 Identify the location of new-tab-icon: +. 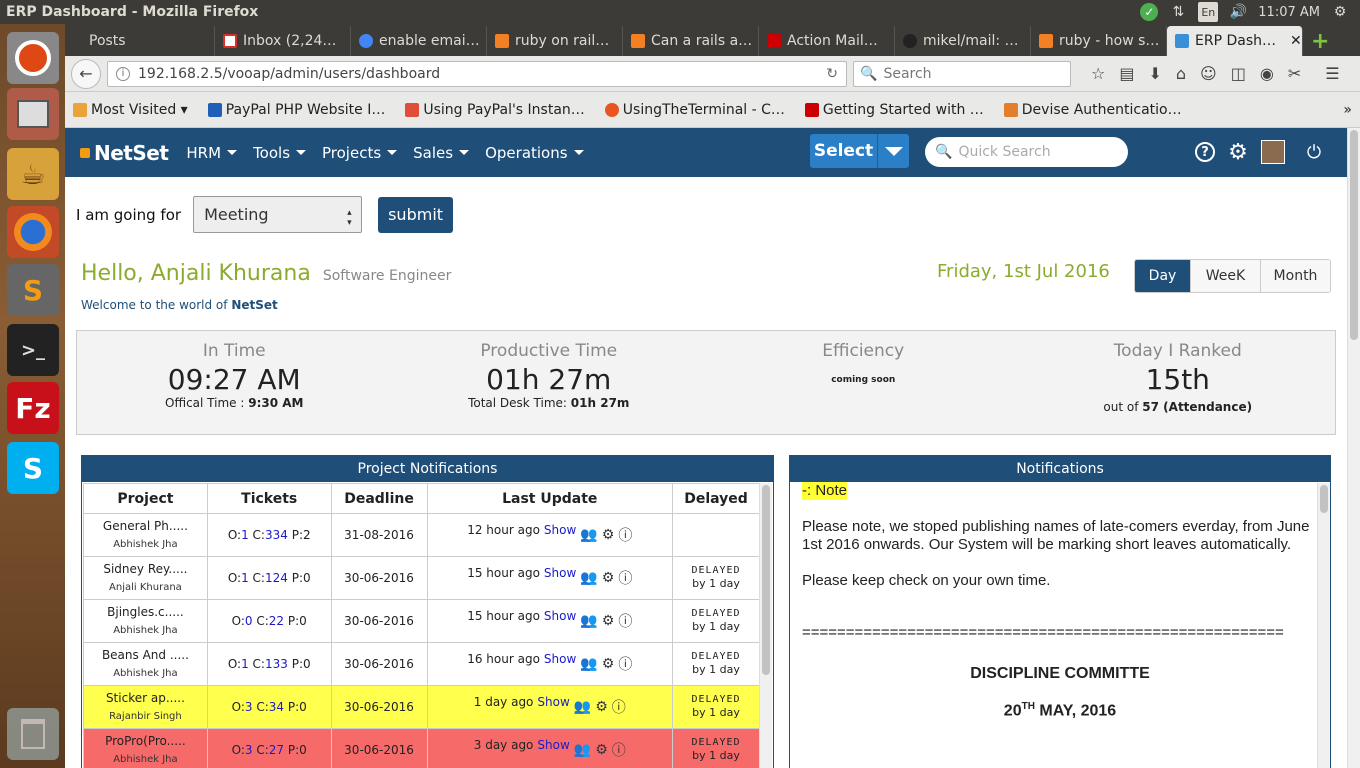
(1320, 41).